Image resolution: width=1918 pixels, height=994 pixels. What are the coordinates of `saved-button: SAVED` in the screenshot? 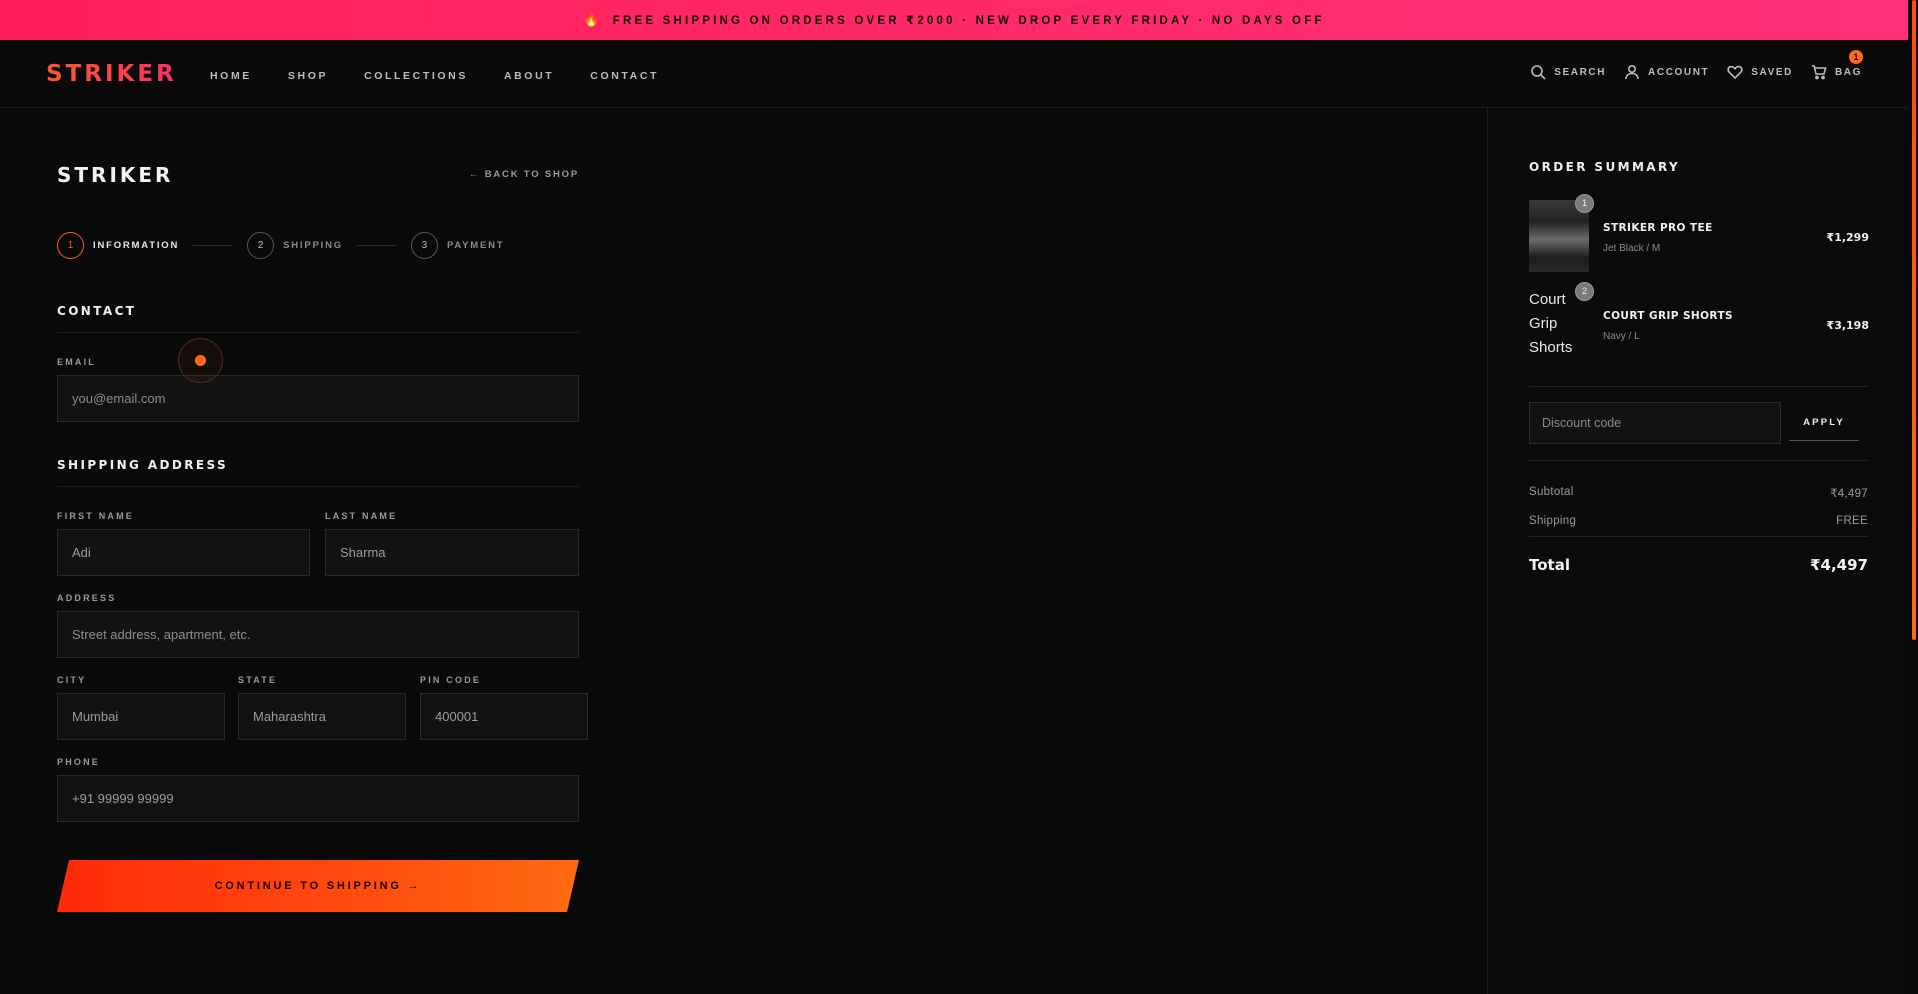 It's located at (1760, 72).